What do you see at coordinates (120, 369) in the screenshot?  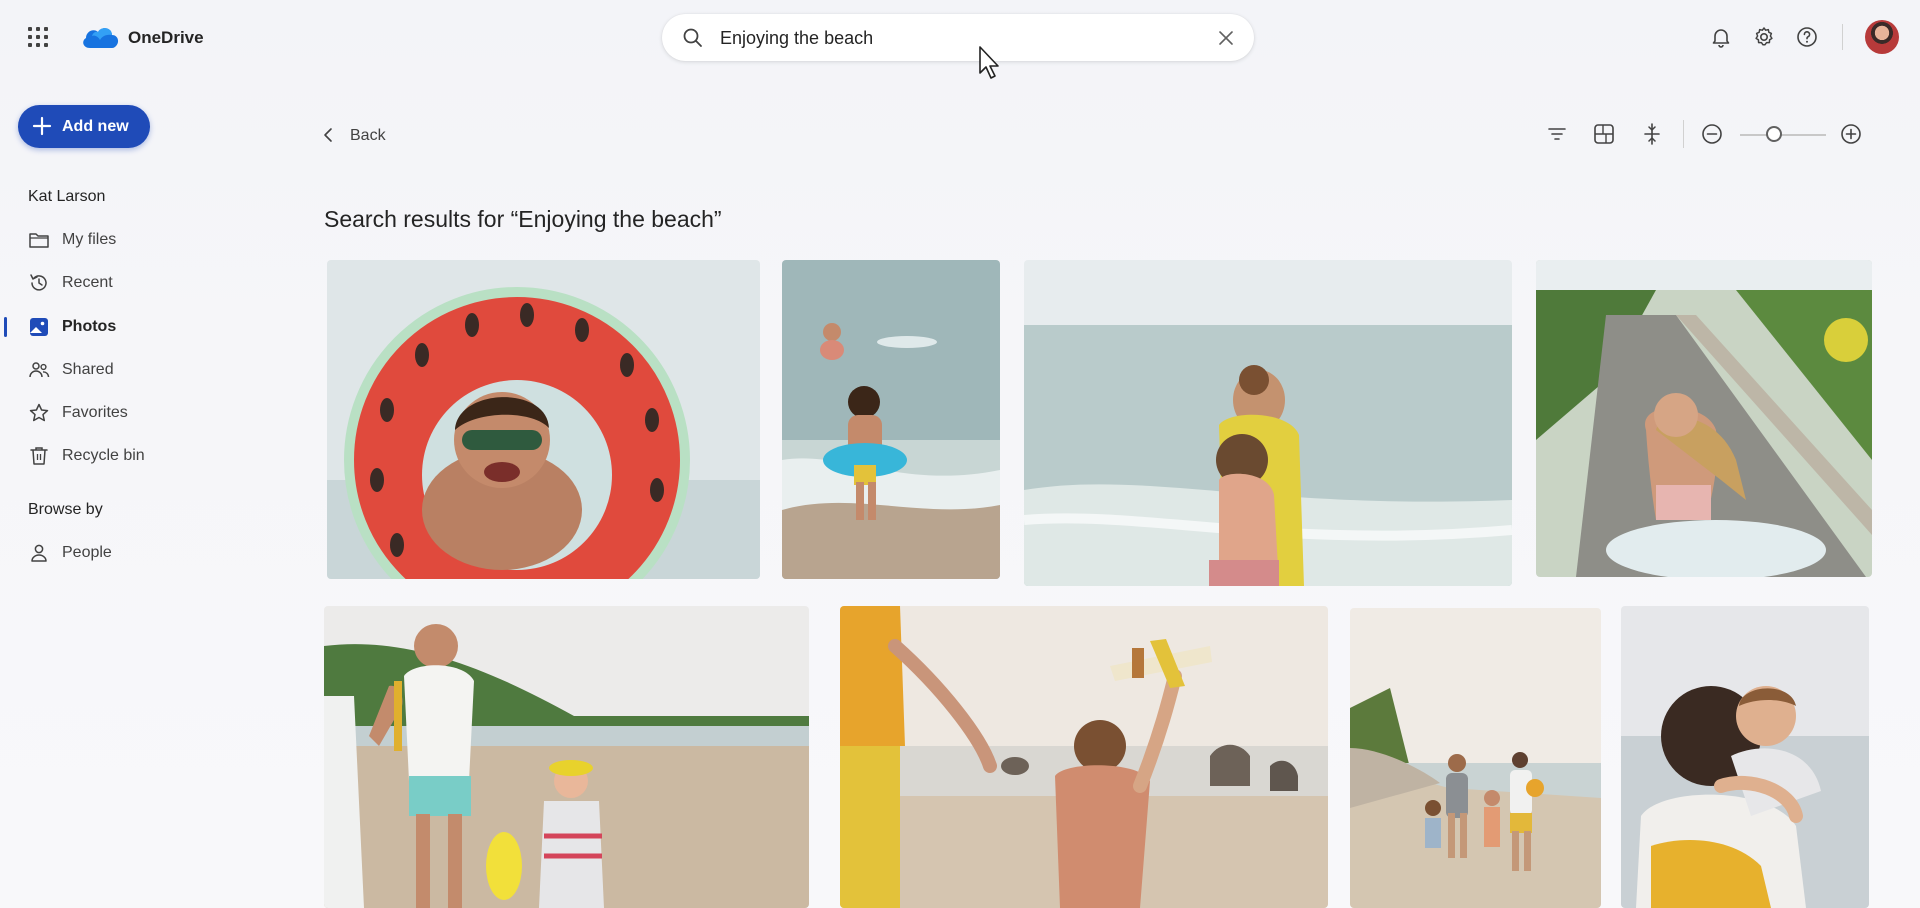 I see `sidebar-item-shared: Shared` at bounding box center [120, 369].